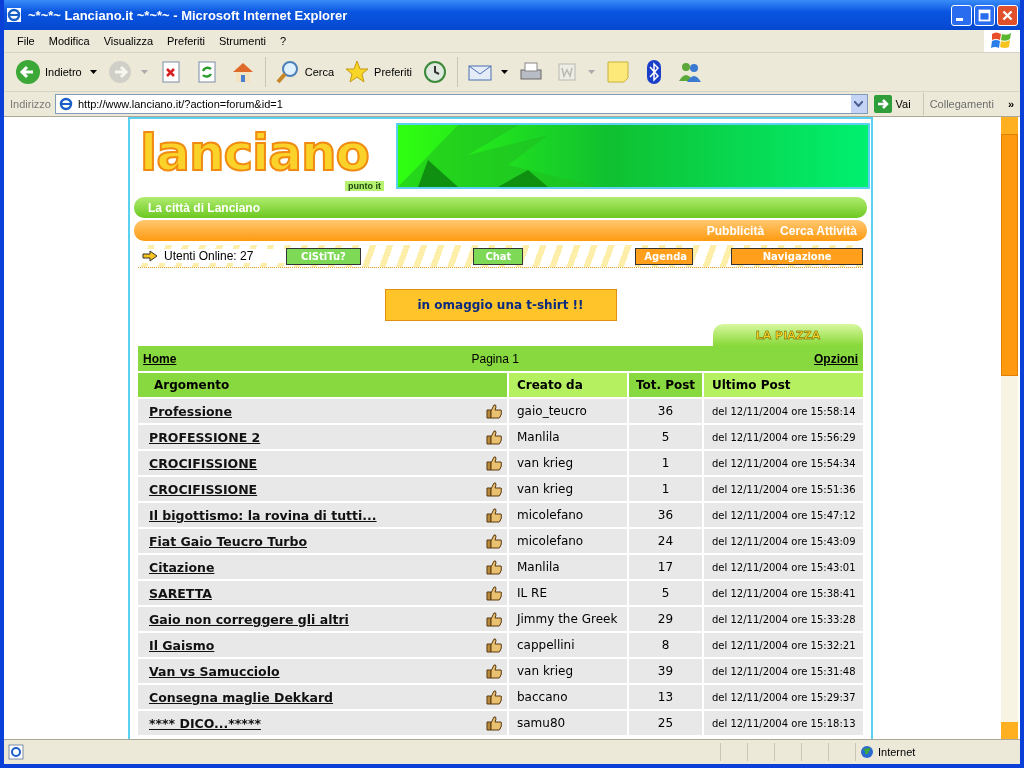 This screenshot has width=1024, height=768. Describe the element at coordinates (317, 671) in the screenshot. I see `topic-link: Van vs Samucciolo` at that location.